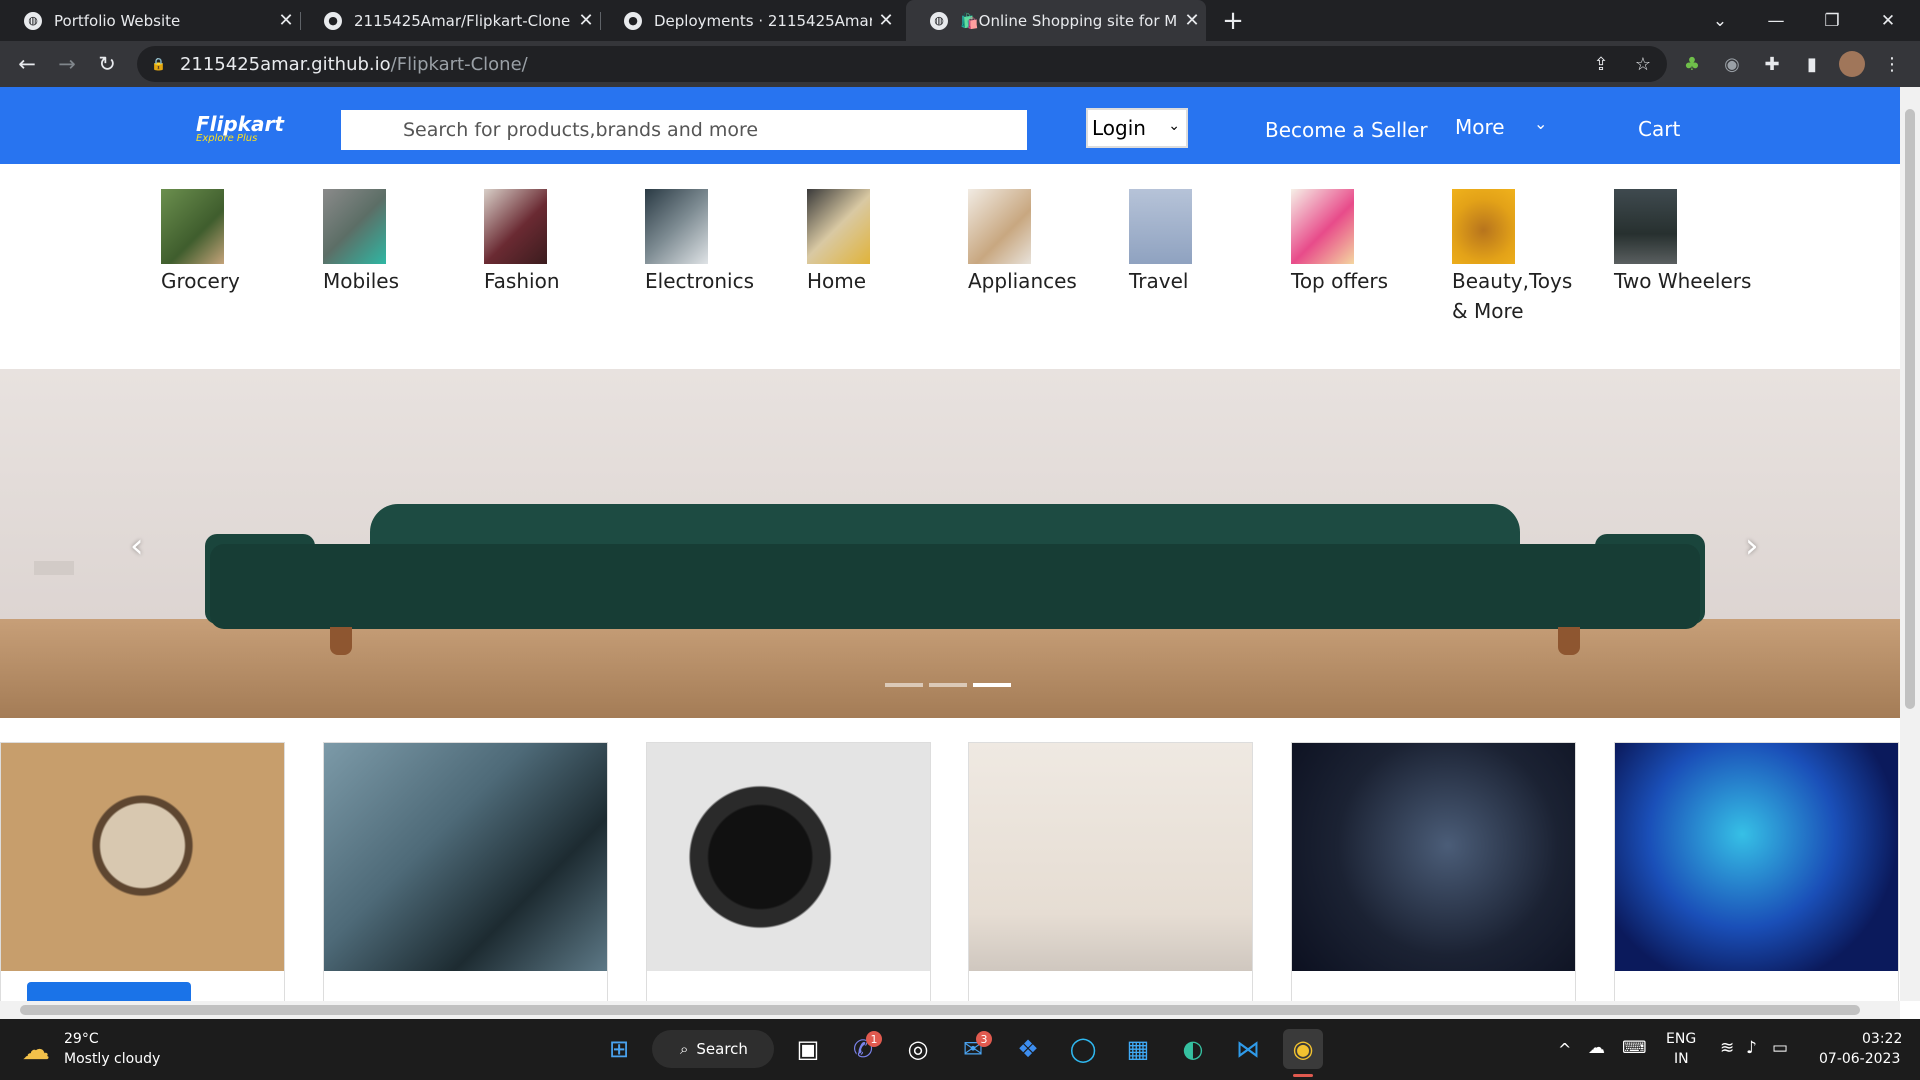 Image resolution: width=1920 pixels, height=1080 pixels. Describe the element at coordinates (240, 129) in the screenshot. I see `flipkart-logo: Flipkart Explore Plus` at that location.